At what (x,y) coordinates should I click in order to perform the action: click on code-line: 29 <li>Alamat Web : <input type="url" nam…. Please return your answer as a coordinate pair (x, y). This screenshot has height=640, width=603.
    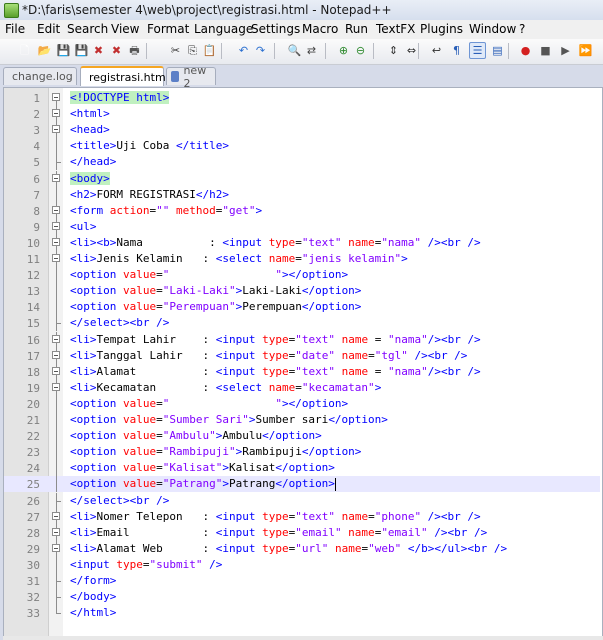
    Looking at the image, I should click on (302, 548).